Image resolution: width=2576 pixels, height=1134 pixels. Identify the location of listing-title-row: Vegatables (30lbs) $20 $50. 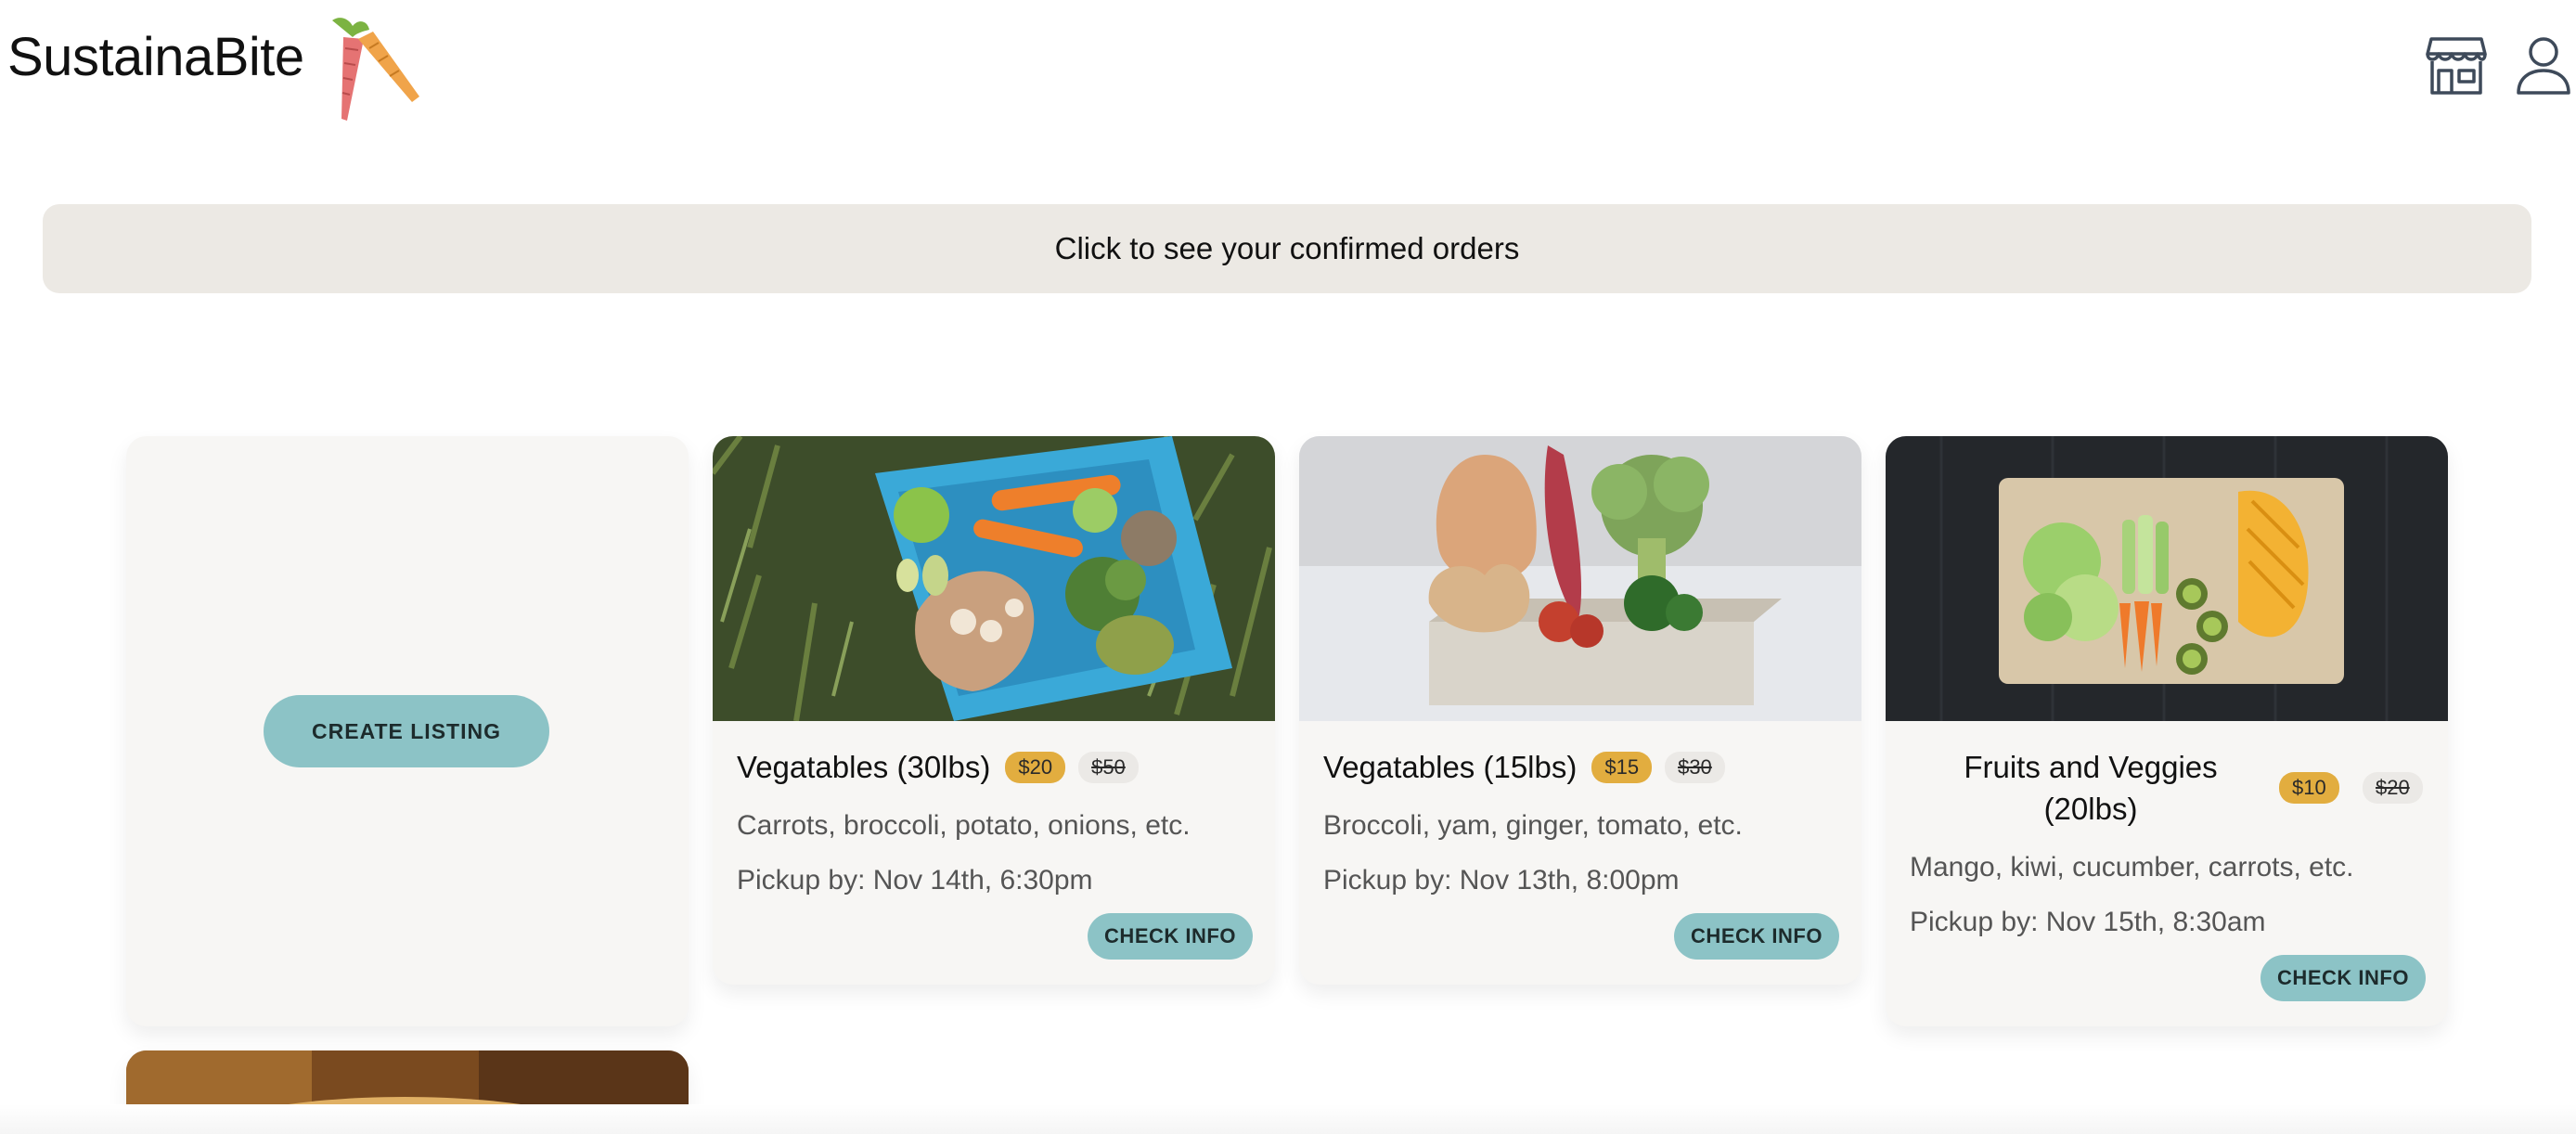
(938, 767).